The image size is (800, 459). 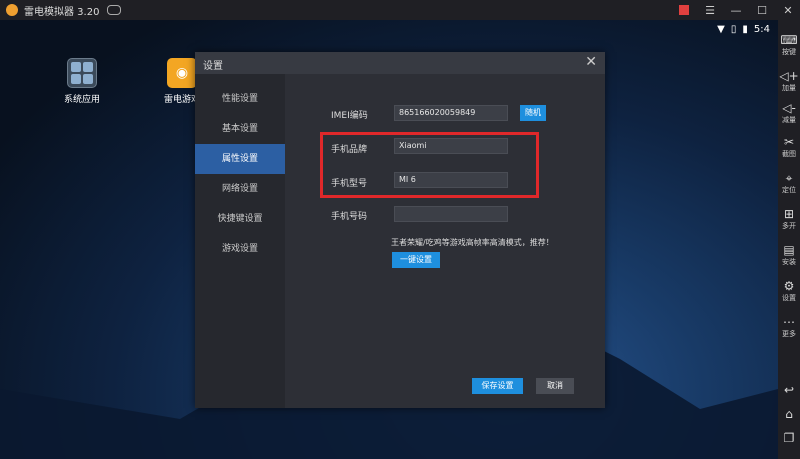 What do you see at coordinates (240, 159) in the screenshot?
I see `nav-properties: 属性设置` at bounding box center [240, 159].